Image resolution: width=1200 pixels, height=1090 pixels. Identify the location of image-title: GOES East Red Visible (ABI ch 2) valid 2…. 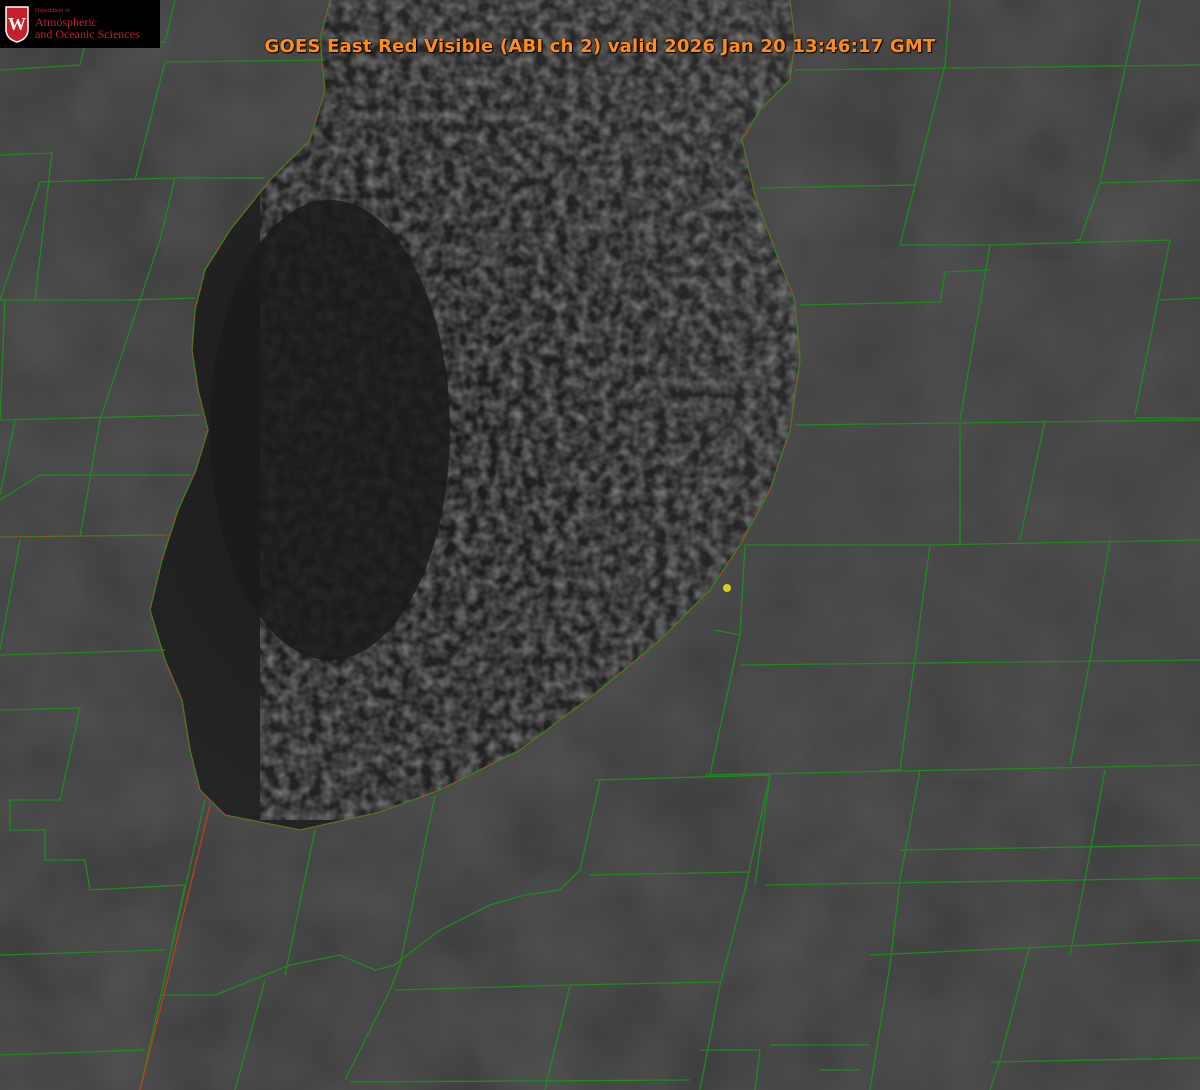
(600, 46).